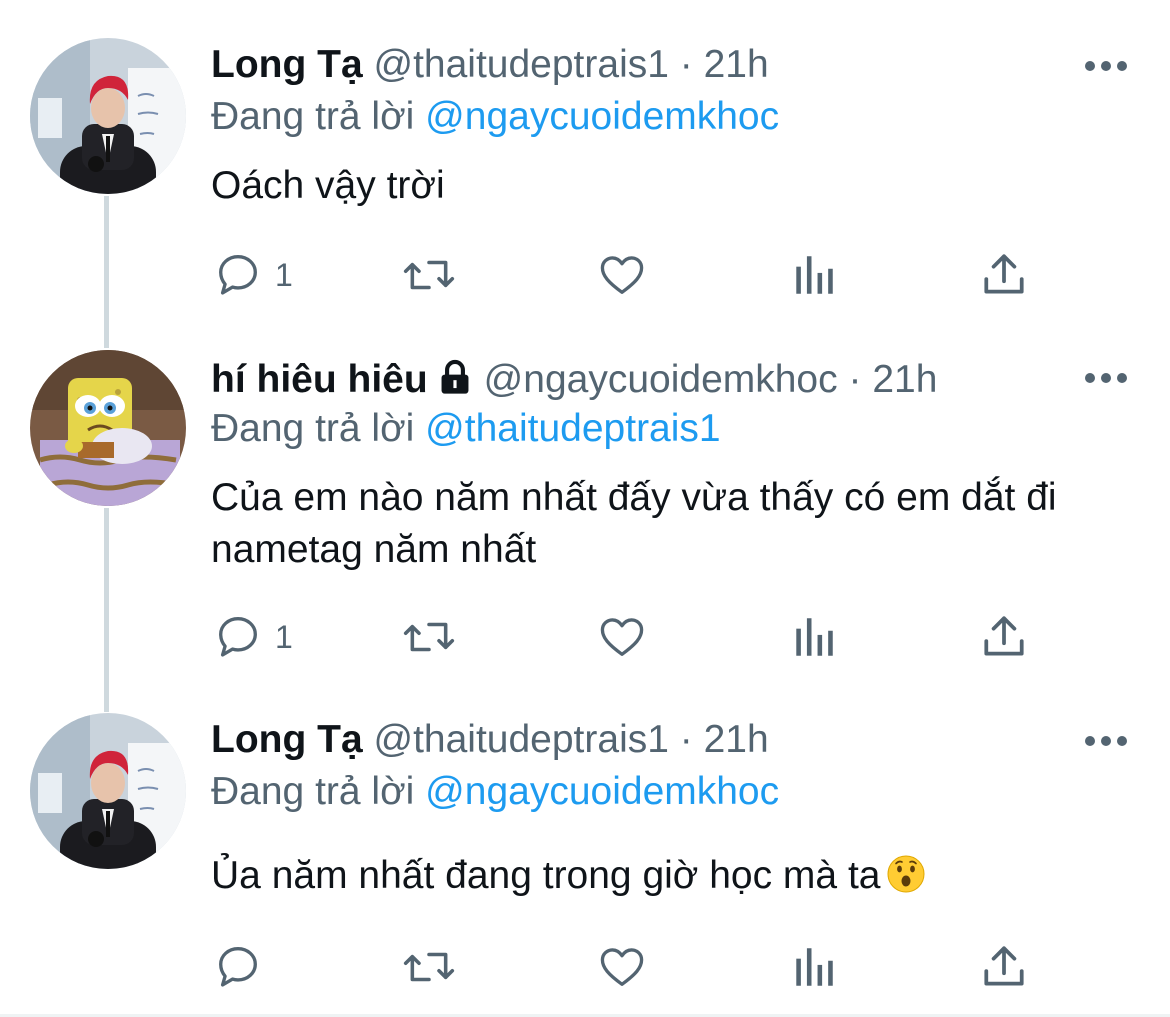 The width and height of the screenshot is (1170, 1017). I want to click on tweet-text: Ủa năm nhất đang trong giờ học mà ta, so click(676, 876).